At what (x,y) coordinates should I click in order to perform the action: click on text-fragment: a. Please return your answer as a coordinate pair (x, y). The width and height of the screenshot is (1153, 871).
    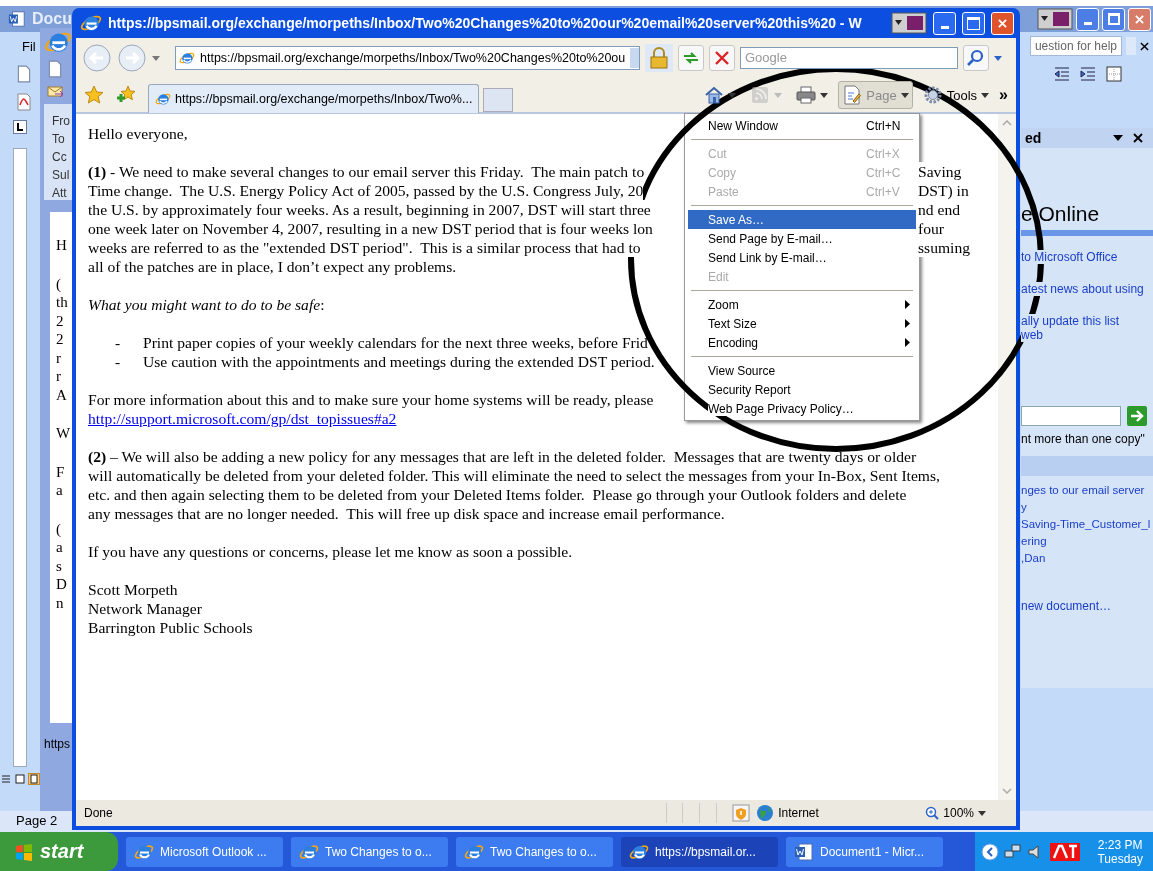
    Looking at the image, I should click on (60, 490).